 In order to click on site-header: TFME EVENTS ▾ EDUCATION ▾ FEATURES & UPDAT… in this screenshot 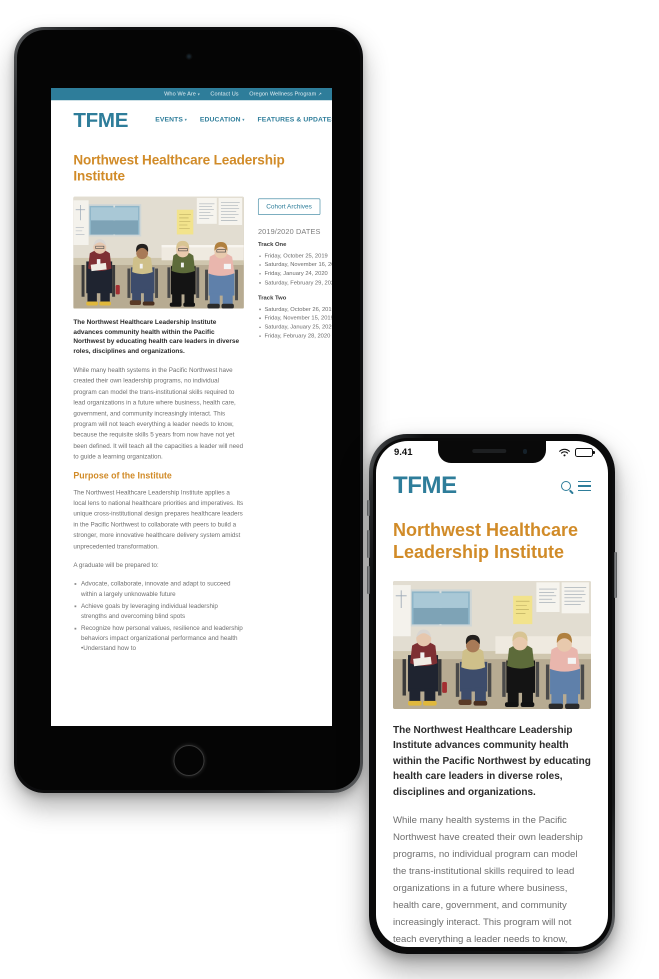, I will do `click(191, 120)`.